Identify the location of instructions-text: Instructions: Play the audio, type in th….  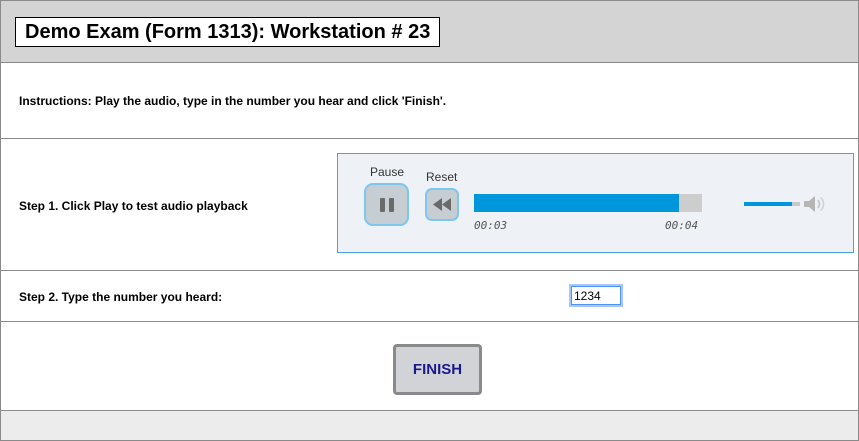
(233, 101).